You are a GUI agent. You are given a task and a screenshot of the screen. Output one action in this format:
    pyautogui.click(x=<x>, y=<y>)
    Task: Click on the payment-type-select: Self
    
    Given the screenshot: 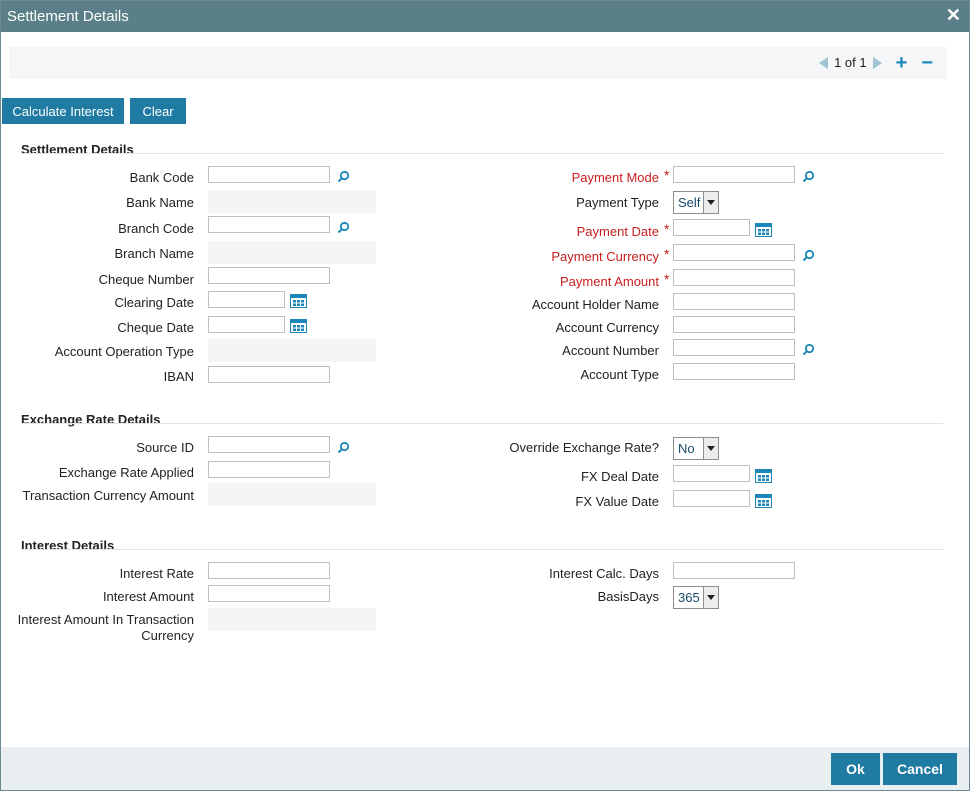 What is the action you would take?
    pyautogui.click(x=696, y=202)
    